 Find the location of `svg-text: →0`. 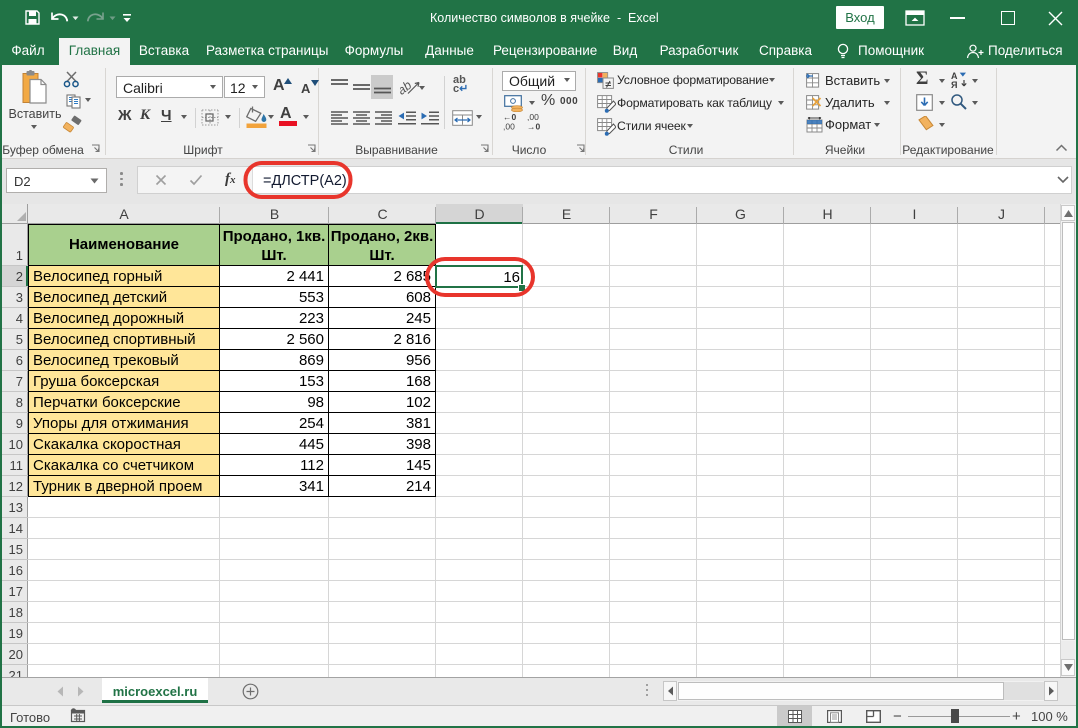

svg-text: →0 is located at coordinates (534, 127).